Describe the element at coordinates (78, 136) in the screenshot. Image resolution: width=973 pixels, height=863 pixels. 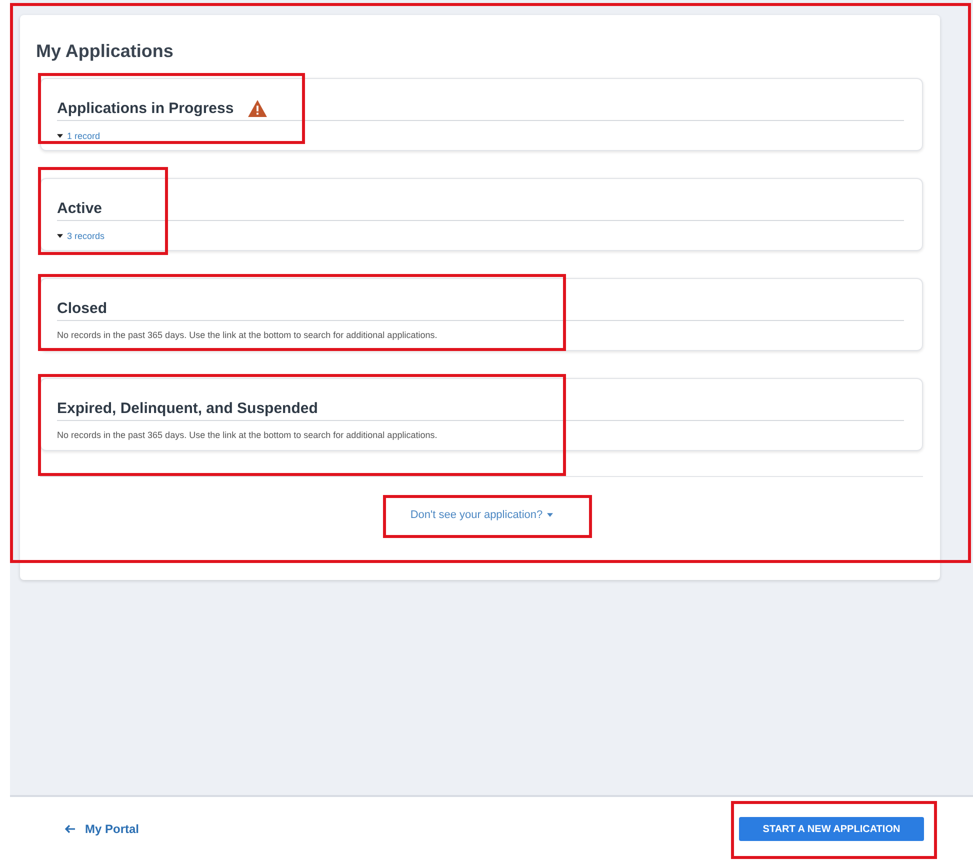
I see `records-toggle: 1 record` at that location.